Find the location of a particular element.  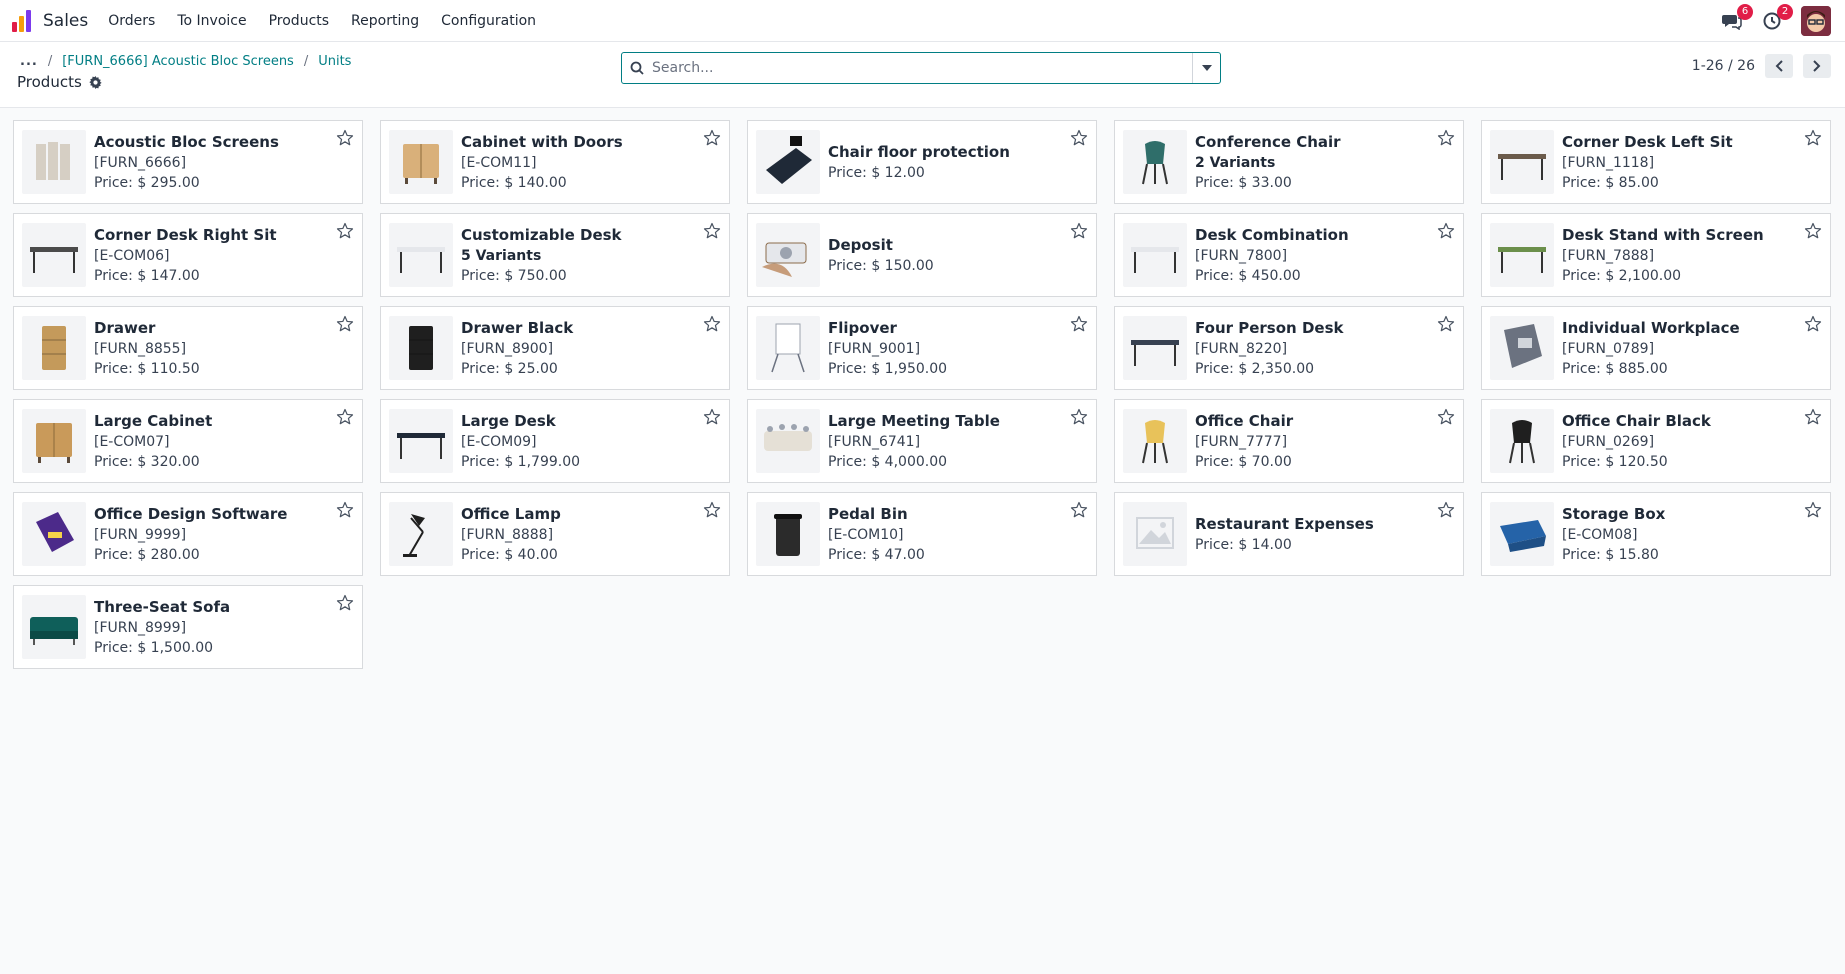

floor-mat-icon is located at coordinates (789, 160).